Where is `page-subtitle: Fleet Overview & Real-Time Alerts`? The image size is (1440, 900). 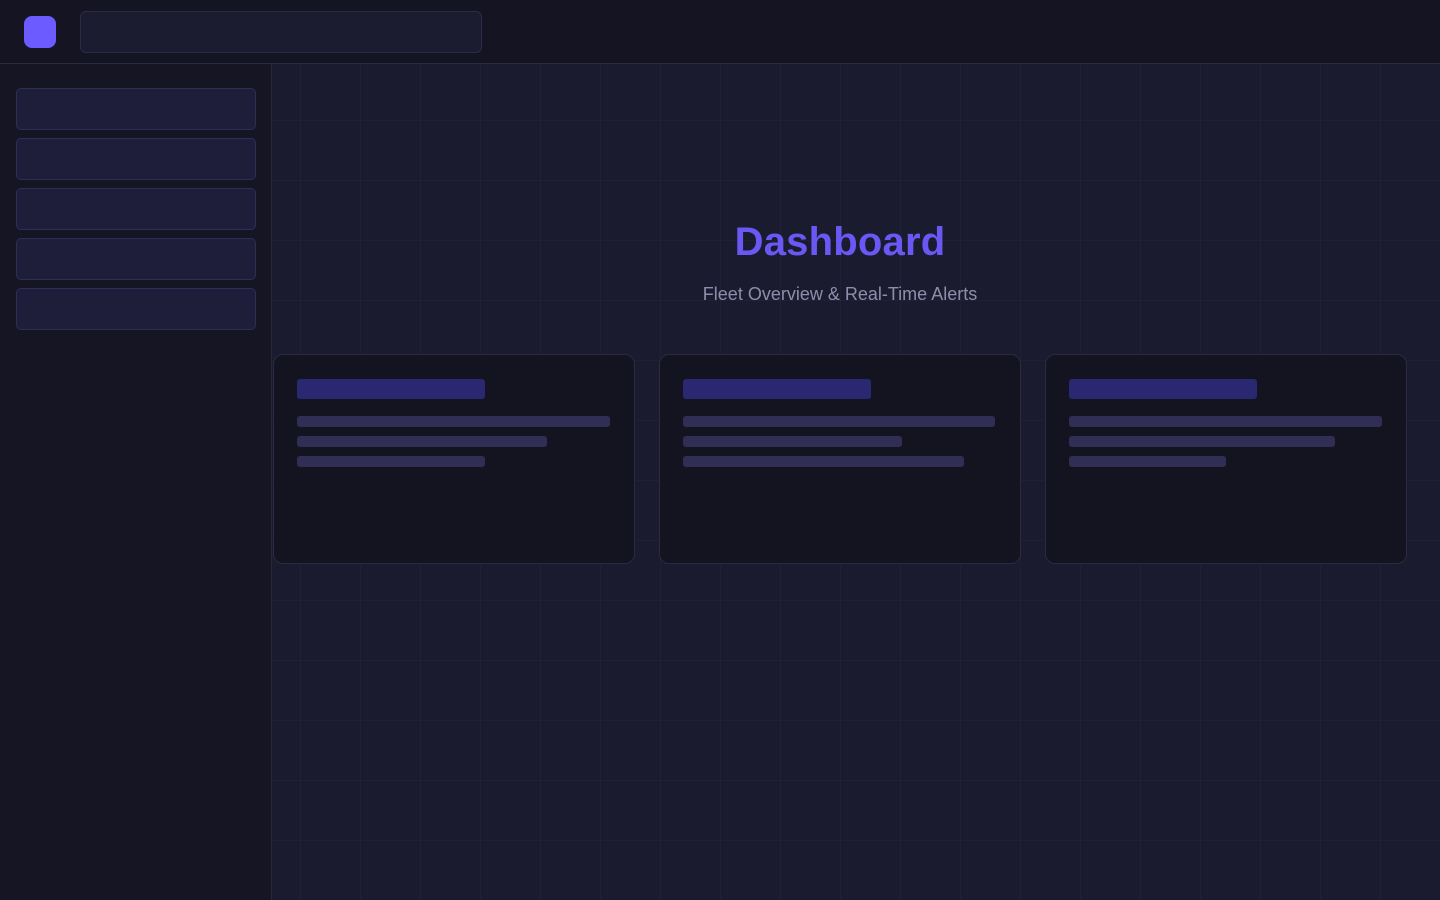 page-subtitle: Fleet Overview & Real-Time Alerts is located at coordinates (840, 294).